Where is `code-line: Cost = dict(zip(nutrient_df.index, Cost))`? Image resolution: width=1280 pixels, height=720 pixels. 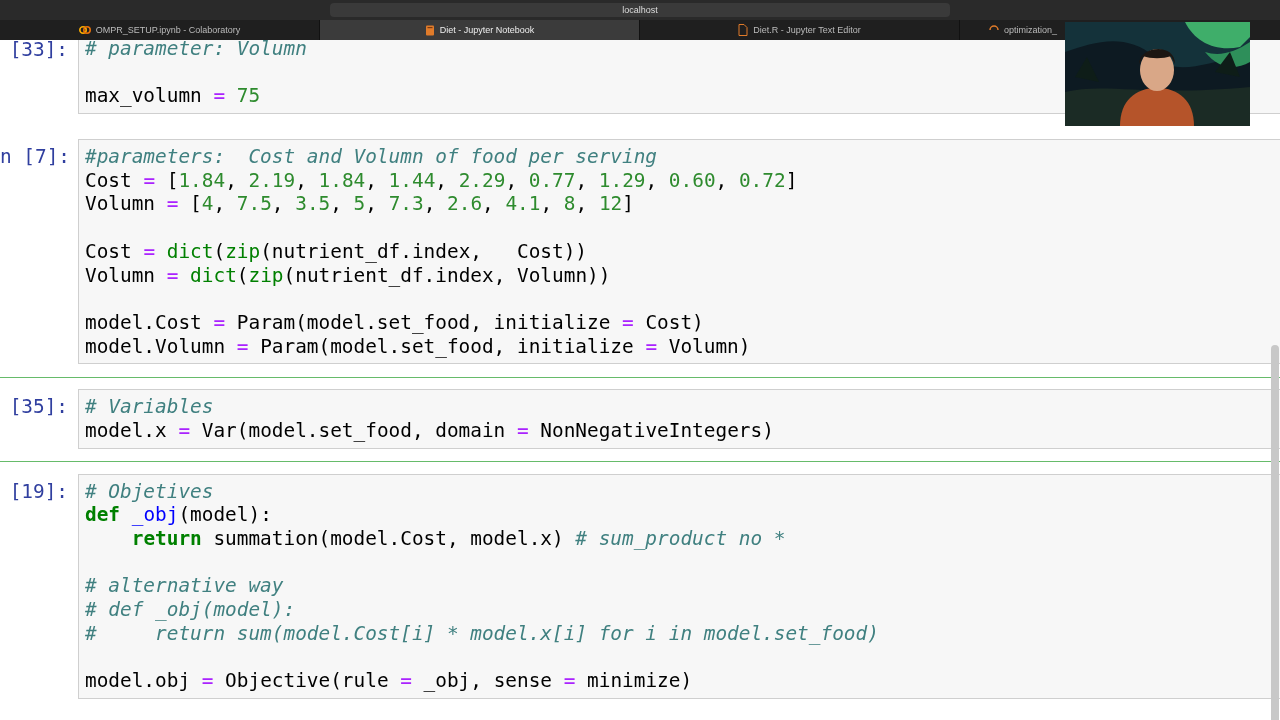
code-line: Cost = dict(zip(nutrient_df.index, Cost)) is located at coordinates (337, 251).